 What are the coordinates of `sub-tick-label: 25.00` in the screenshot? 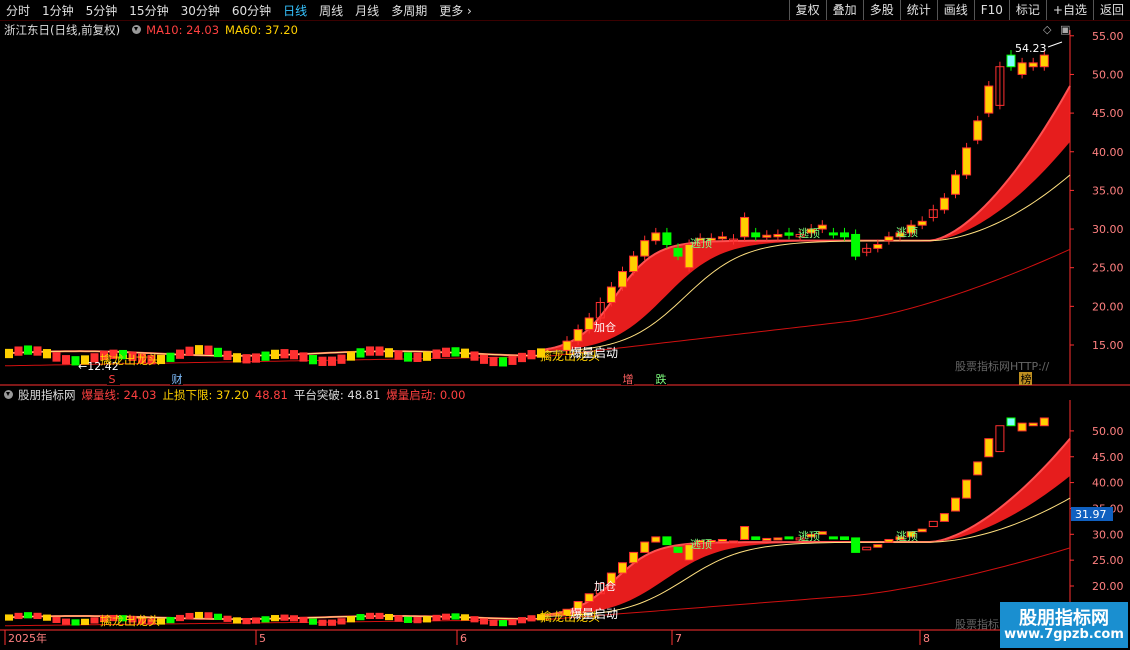 It's located at (1108, 560).